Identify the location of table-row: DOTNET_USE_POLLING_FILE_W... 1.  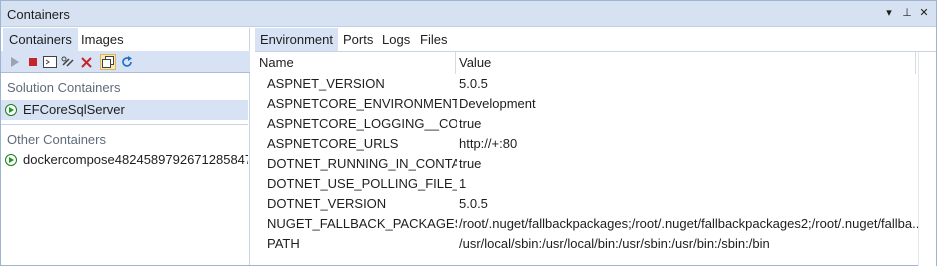
(595, 184).